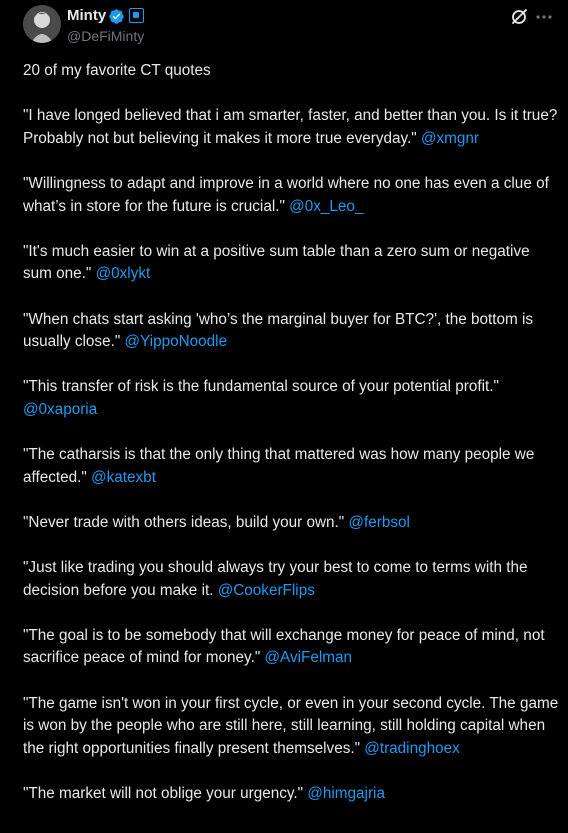 Image resolution: width=568 pixels, height=833 pixels. Describe the element at coordinates (123, 477) in the screenshot. I see `mention-link: @katexbt` at that location.